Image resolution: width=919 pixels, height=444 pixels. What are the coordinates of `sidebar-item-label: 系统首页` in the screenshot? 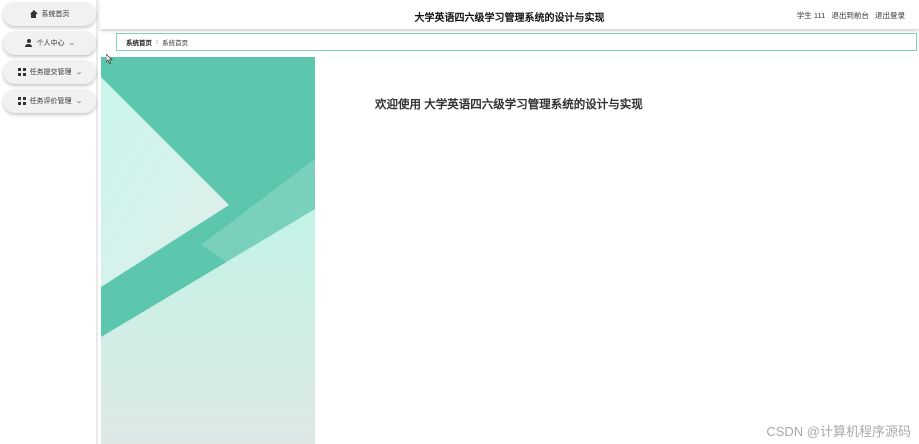 It's located at (55, 14).